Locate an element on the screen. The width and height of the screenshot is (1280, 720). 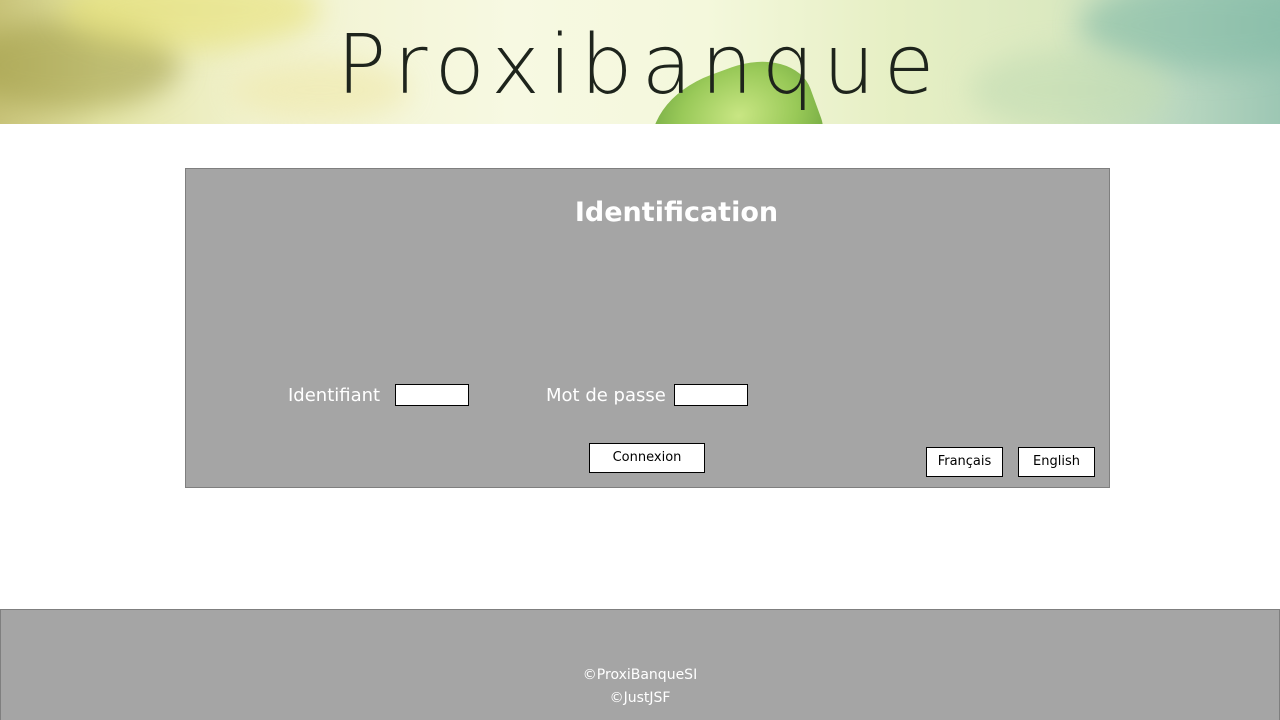
password-input is located at coordinates (711, 395).